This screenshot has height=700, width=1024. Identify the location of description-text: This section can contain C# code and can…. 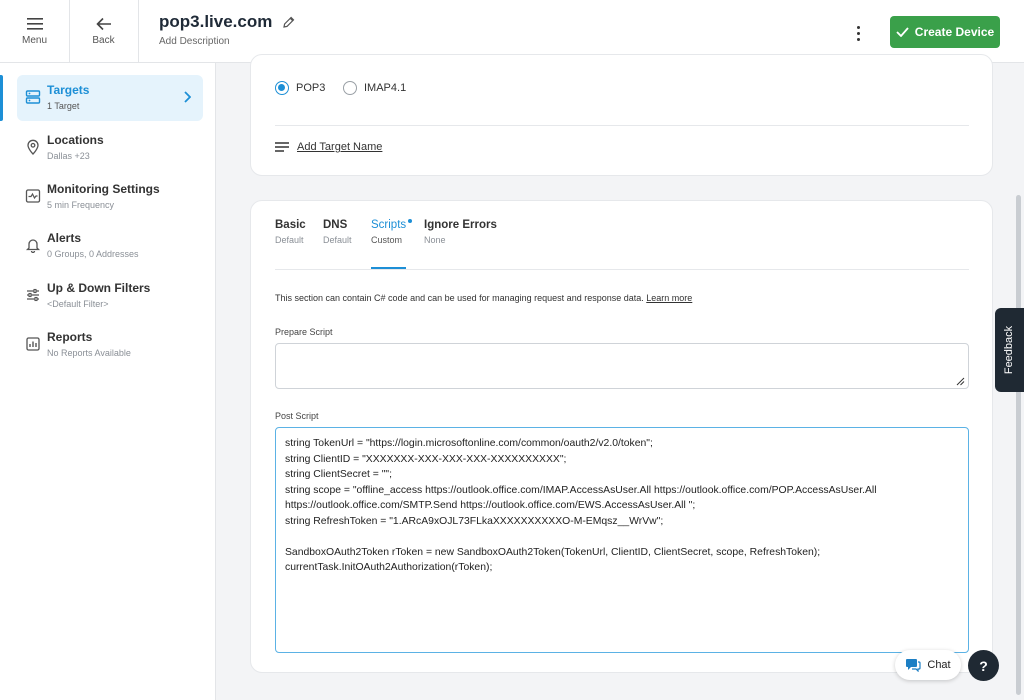
(459, 298).